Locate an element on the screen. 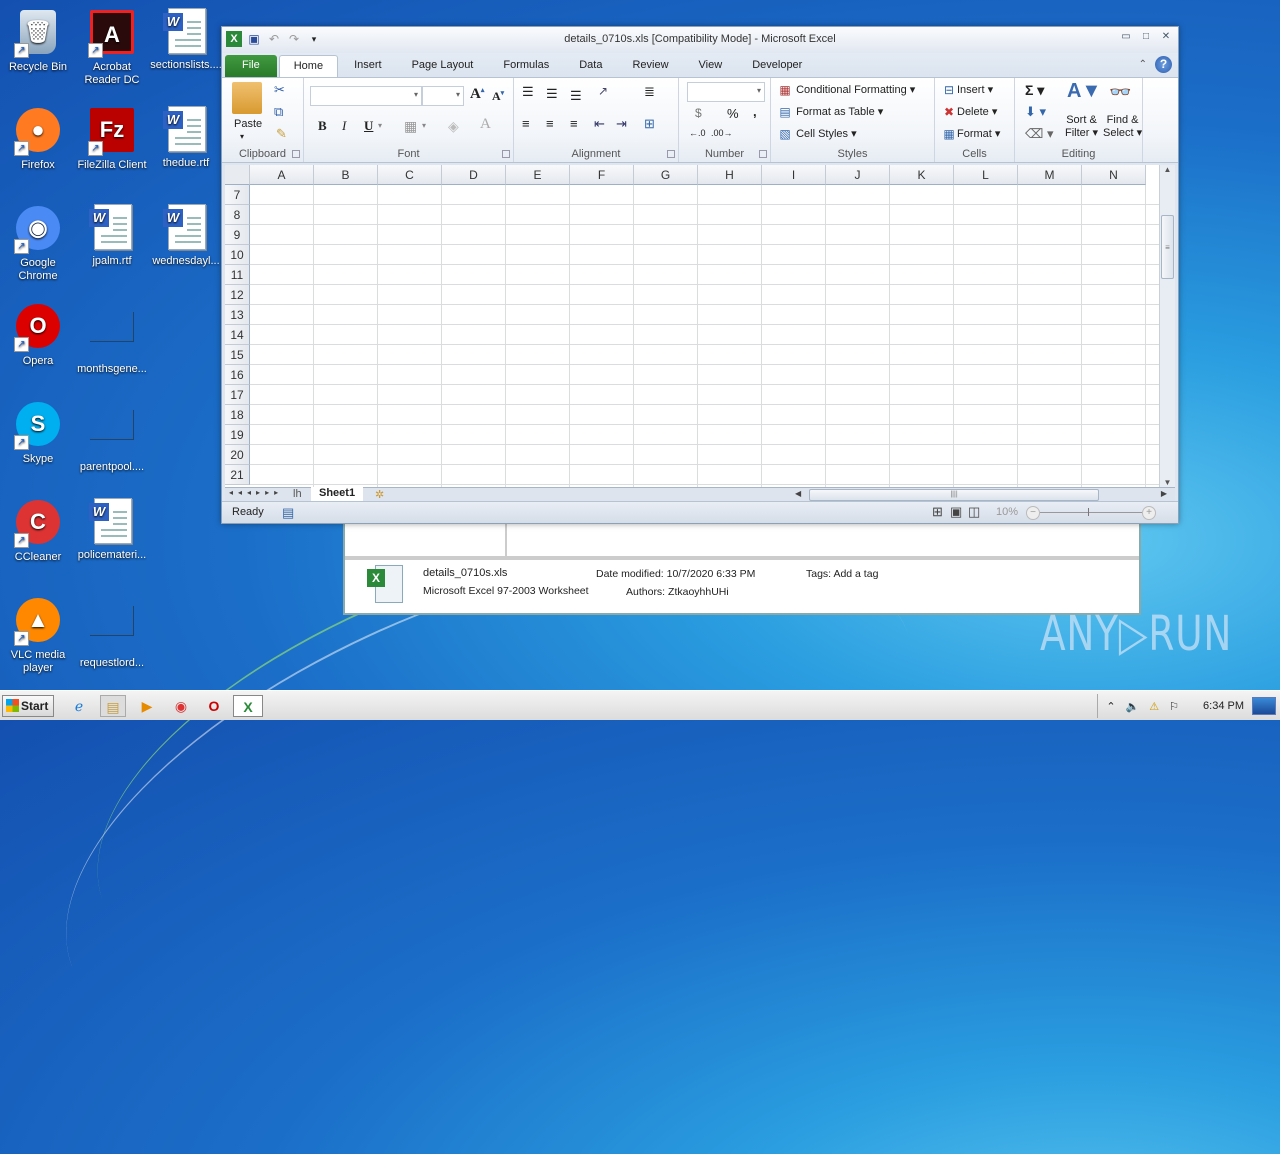 The width and height of the screenshot is (1280, 1154). zoom-out-button: − is located at coordinates (1033, 513).